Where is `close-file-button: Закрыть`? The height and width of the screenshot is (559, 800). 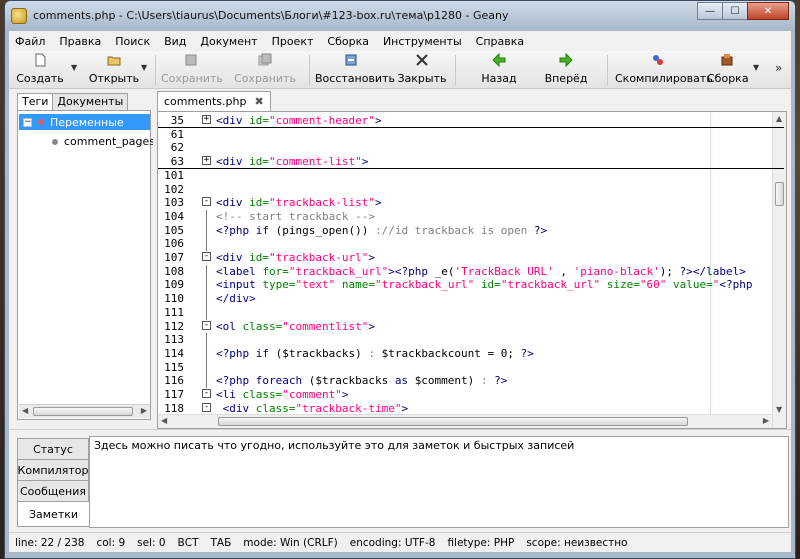 close-file-button: Закрыть is located at coordinates (422, 69).